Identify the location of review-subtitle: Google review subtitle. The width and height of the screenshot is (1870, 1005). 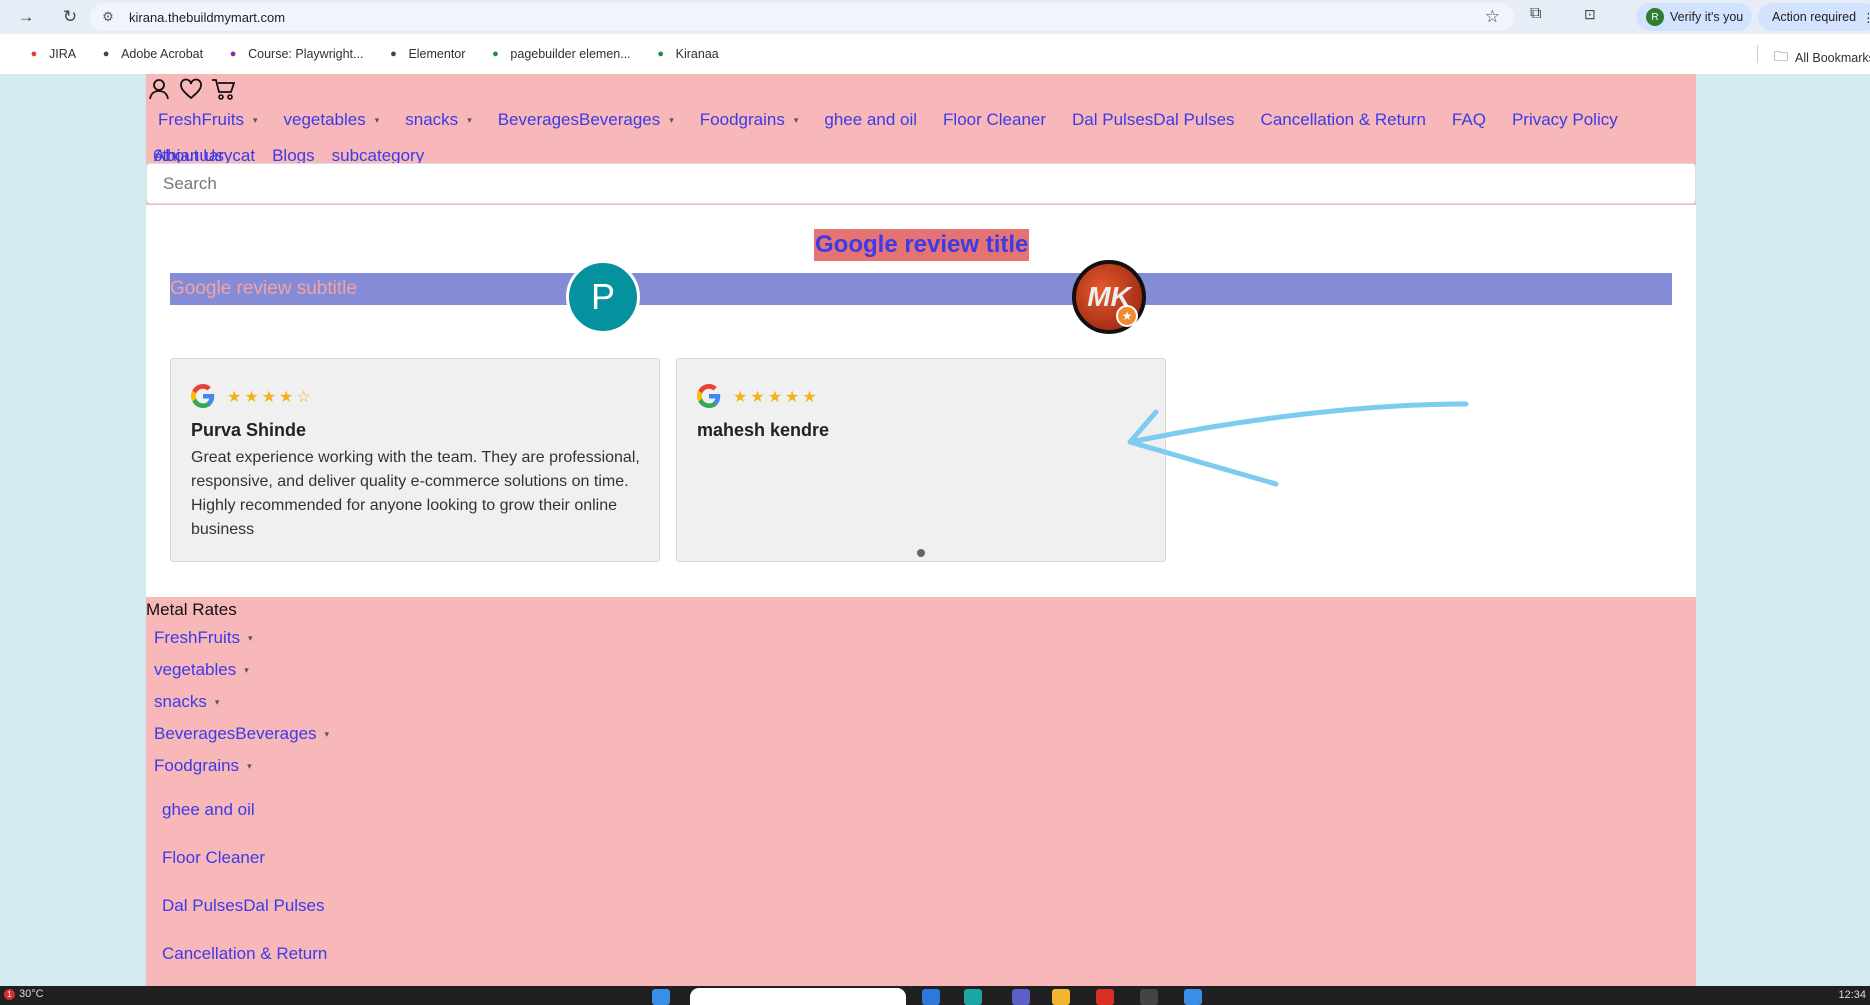
(921, 289).